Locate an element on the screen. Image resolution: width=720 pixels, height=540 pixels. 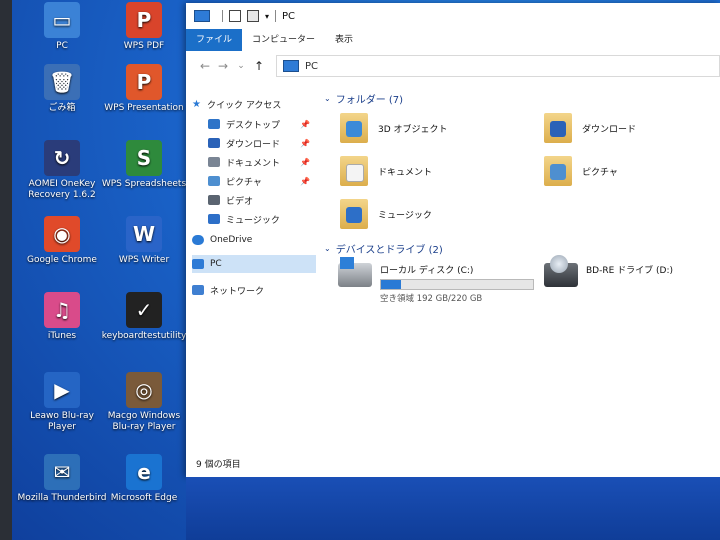
desktop-icon: ✓ keyboardtestutility is located at coordinates (144, 317).